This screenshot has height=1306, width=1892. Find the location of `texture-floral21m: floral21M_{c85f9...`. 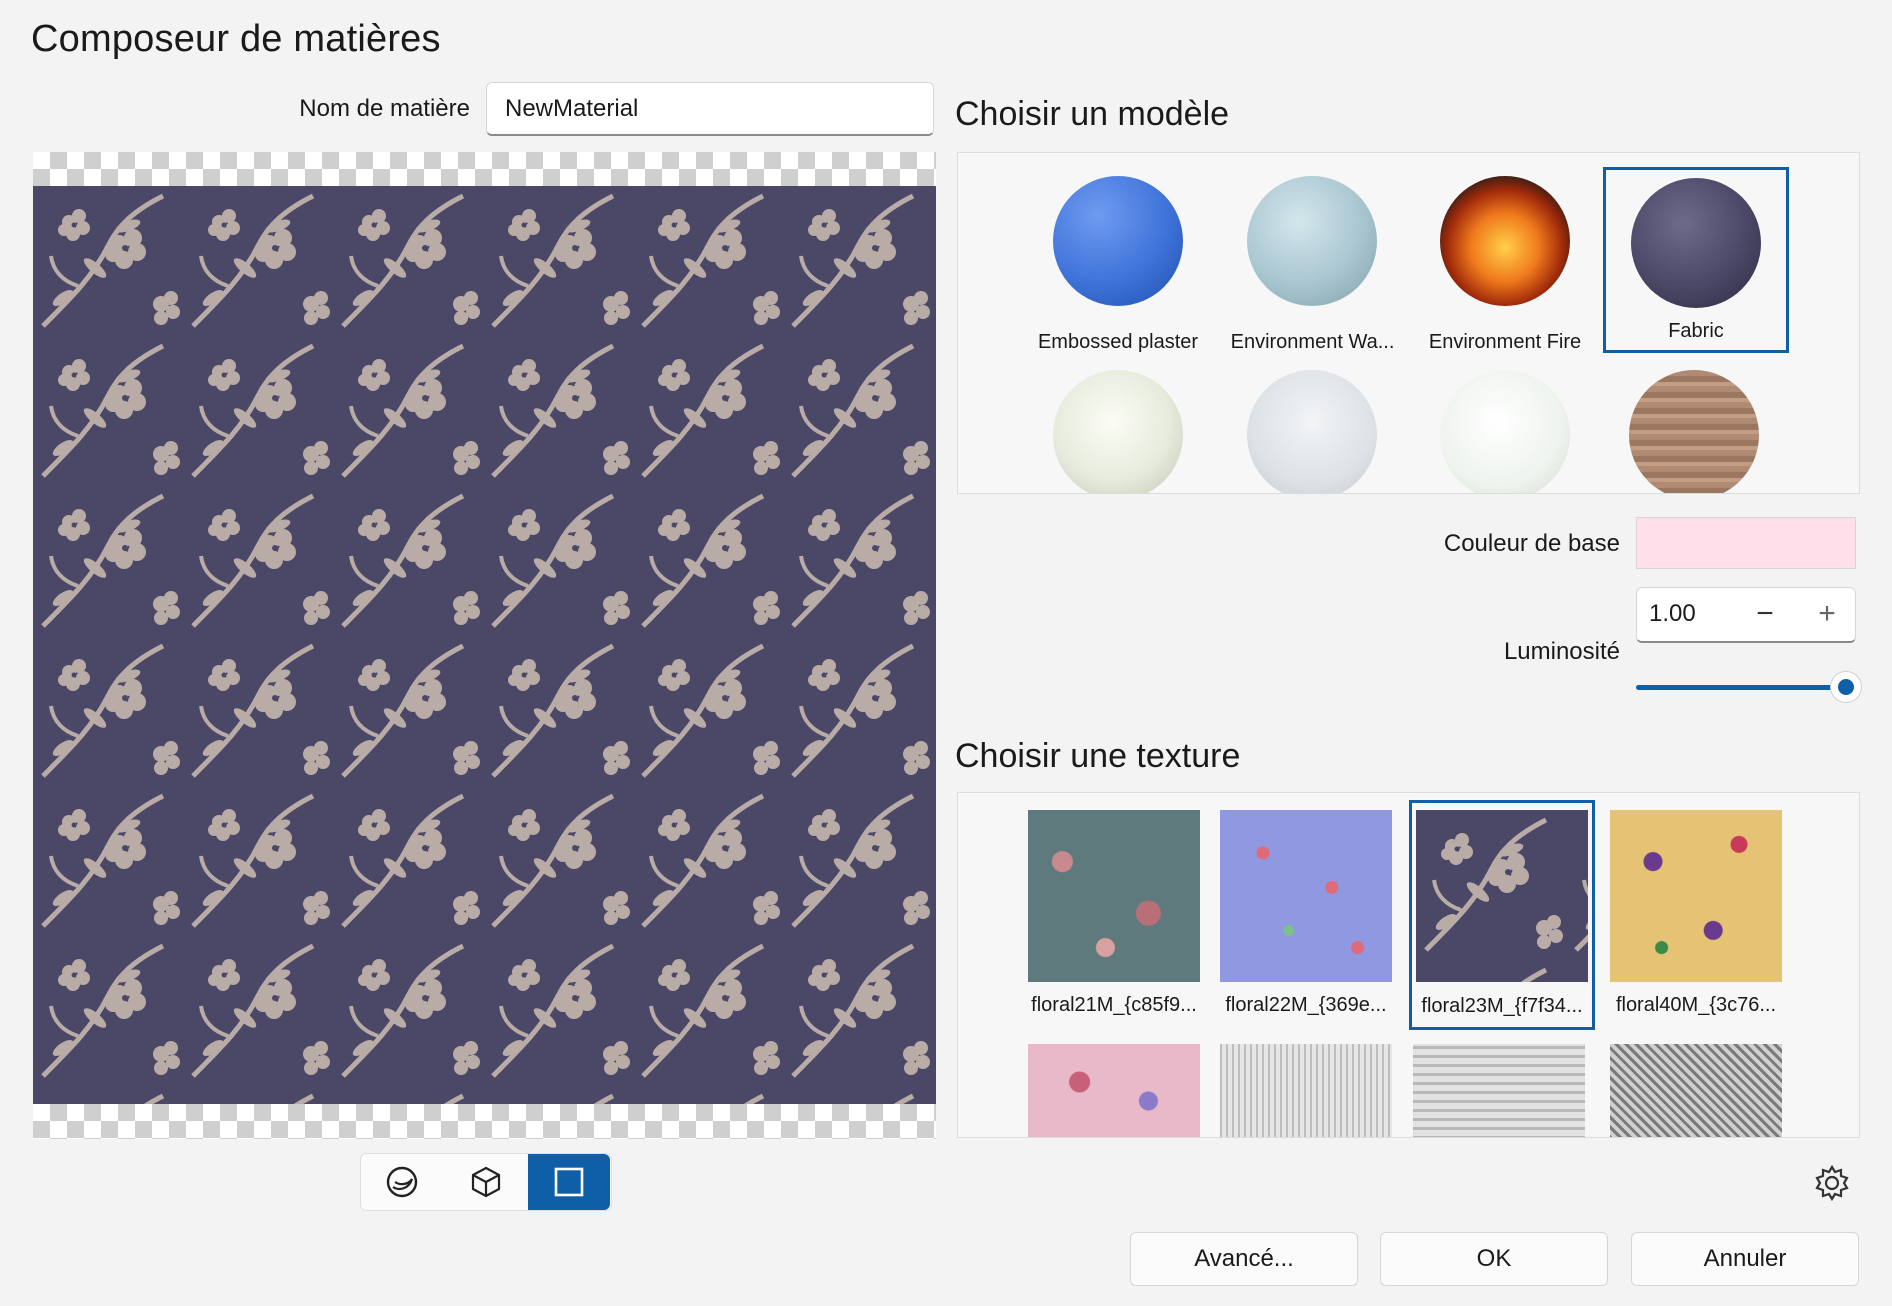

texture-floral21m: floral21M_{c85f9... is located at coordinates (1114, 915).